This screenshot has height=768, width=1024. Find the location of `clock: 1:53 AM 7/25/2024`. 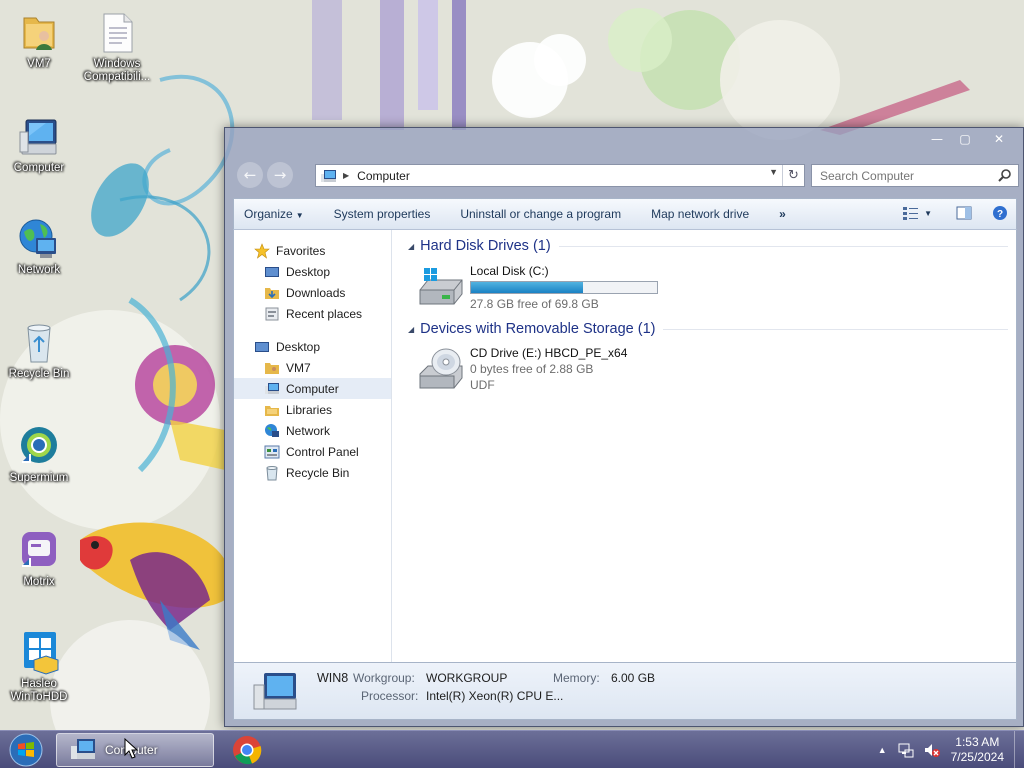

clock: 1:53 AM 7/25/2024 is located at coordinates (977, 750).